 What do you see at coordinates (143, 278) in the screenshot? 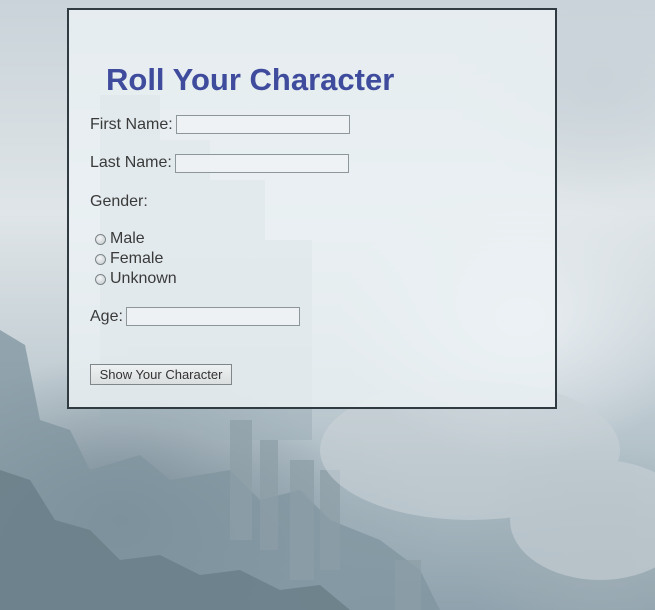
I see `radio-label-unknown: Unknown` at bounding box center [143, 278].